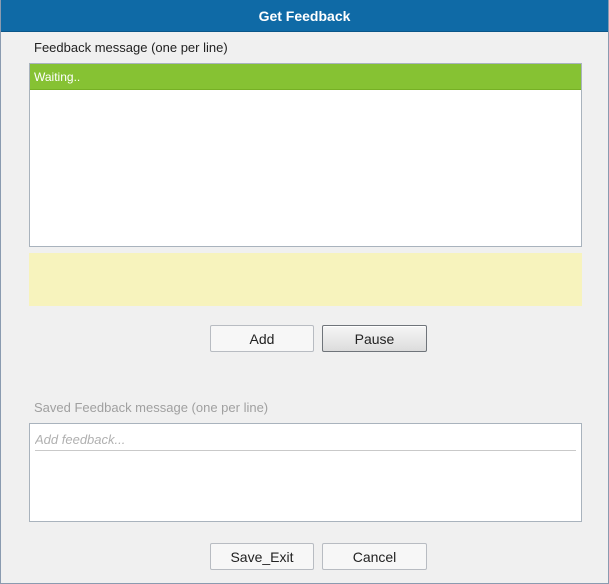 The width and height of the screenshot is (609, 584). I want to click on list-item: Waiting.., so click(305, 77).